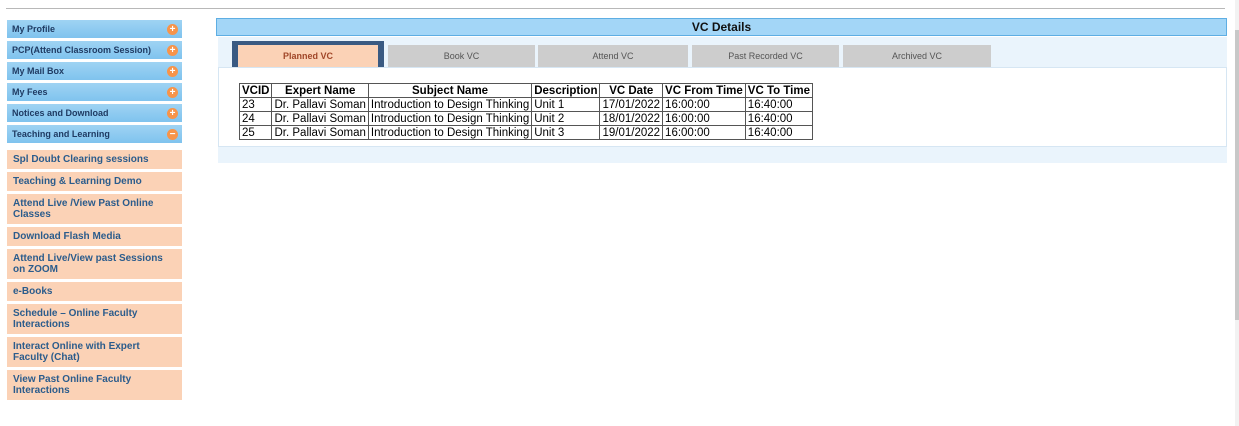 The width and height of the screenshot is (1239, 426). Describe the element at coordinates (450, 90) in the screenshot. I see `col-subject-name: Subject Name` at that location.